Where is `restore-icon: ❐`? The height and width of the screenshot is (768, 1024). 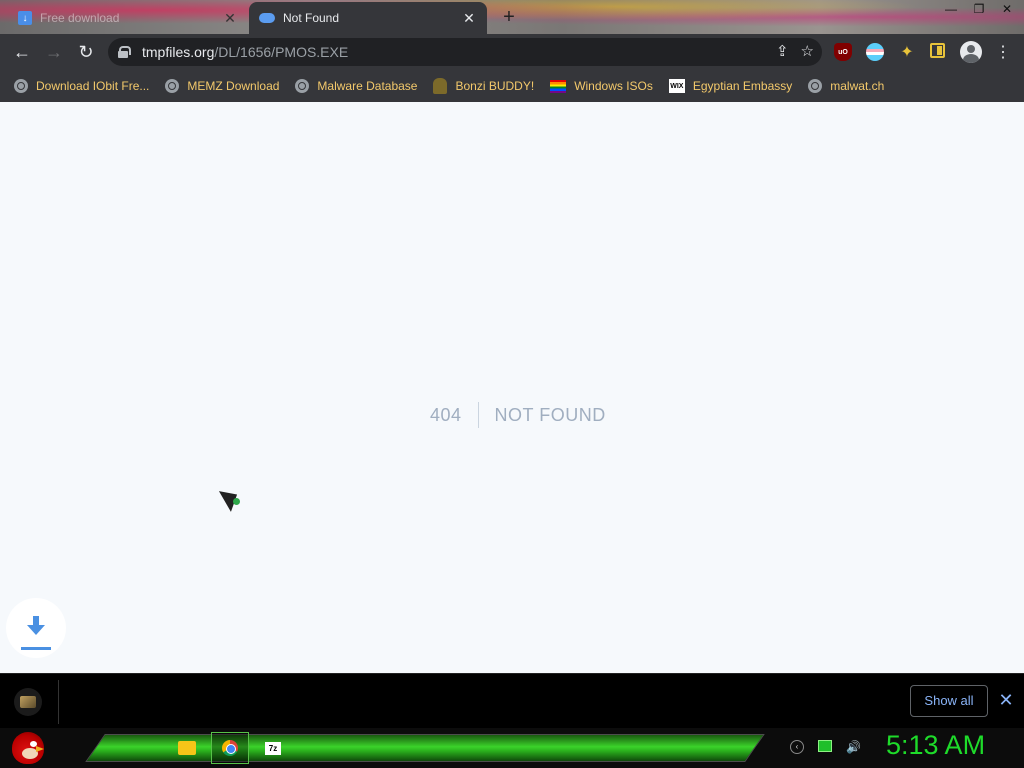 restore-icon: ❐ is located at coordinates (979, 9).